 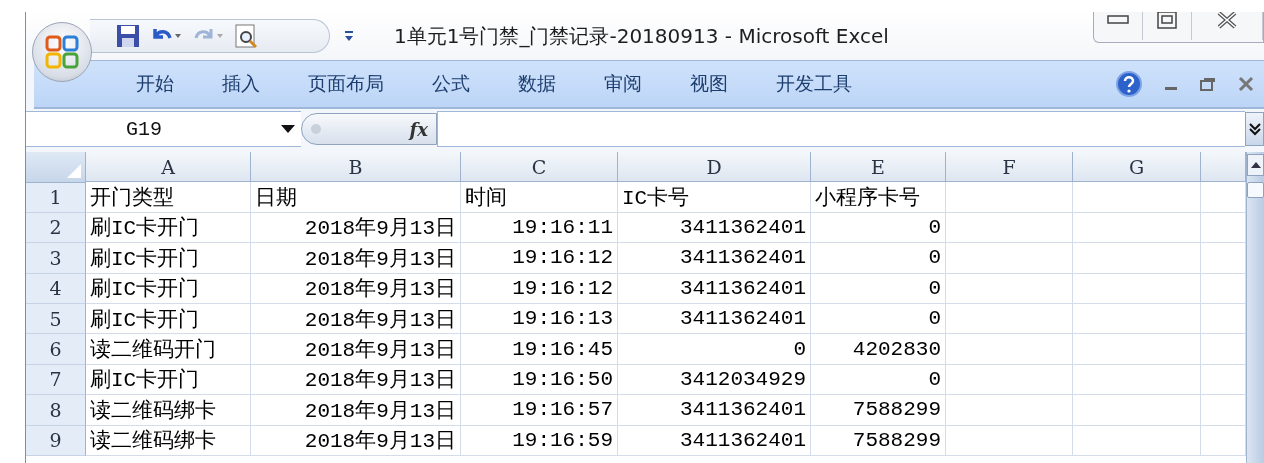 I want to click on column-header: E, so click(x=878, y=167).